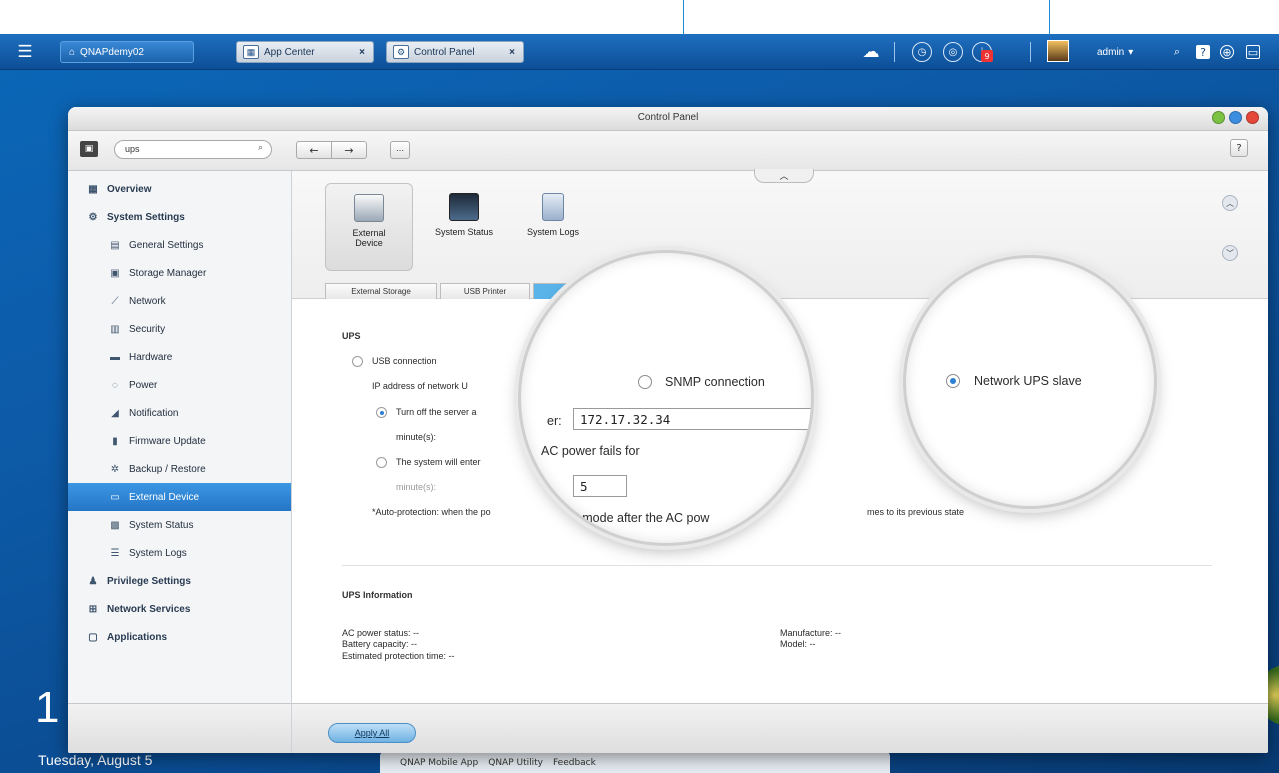 Image resolution: width=1279 pixels, height=773 pixels. Describe the element at coordinates (47, 707) in the screenshot. I see `desktop-clock: 1` at that location.